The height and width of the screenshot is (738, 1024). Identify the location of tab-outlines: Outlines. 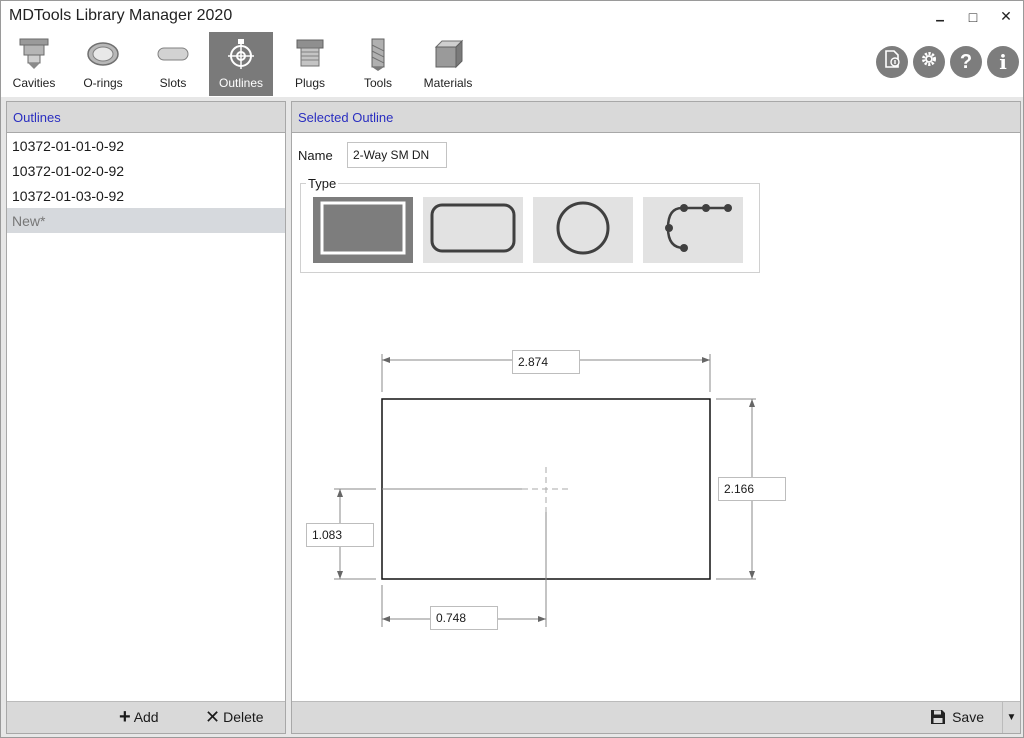
(241, 64).